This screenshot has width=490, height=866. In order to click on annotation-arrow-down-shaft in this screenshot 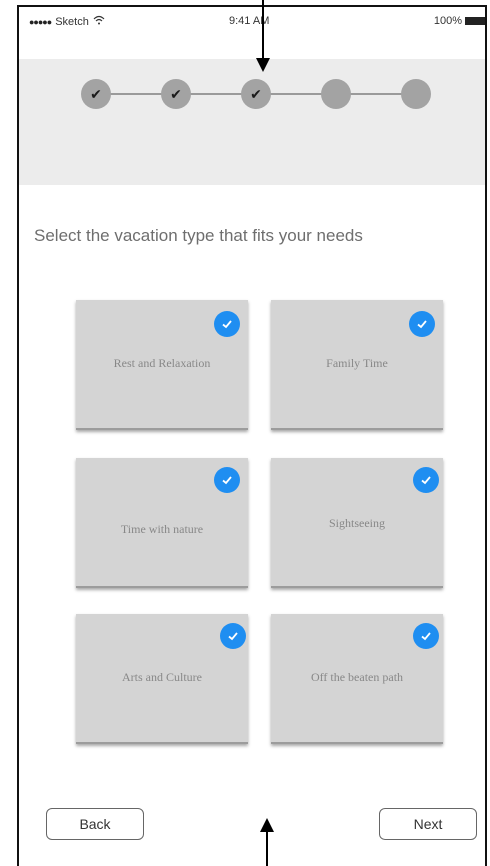, I will do `click(263, 29)`.